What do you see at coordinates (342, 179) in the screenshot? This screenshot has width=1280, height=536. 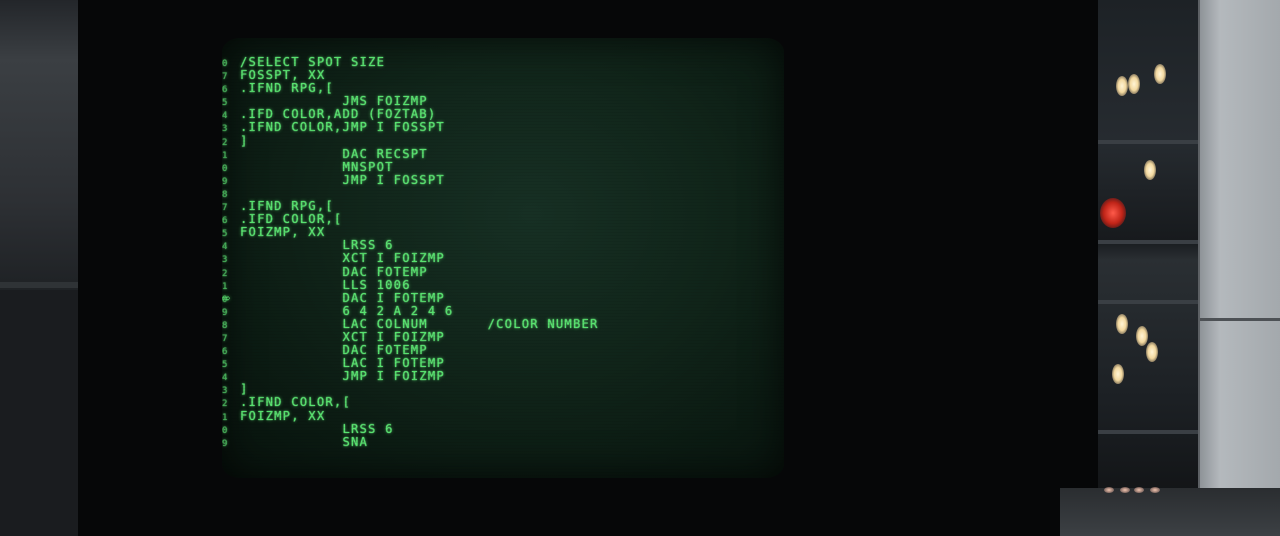 I see `code-text: JMP I FOSSPT` at bounding box center [342, 179].